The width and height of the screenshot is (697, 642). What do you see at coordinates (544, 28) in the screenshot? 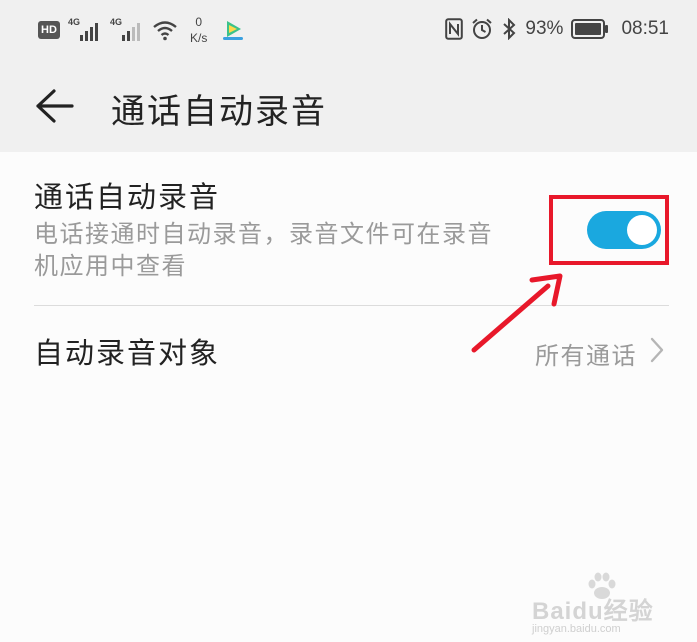
I see `battery-percent: 93%` at bounding box center [544, 28].